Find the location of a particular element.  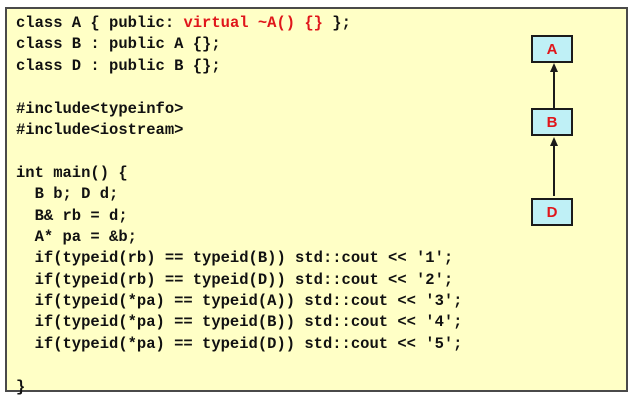

code-line-5: #include<typeinfo> is located at coordinates (100, 108).